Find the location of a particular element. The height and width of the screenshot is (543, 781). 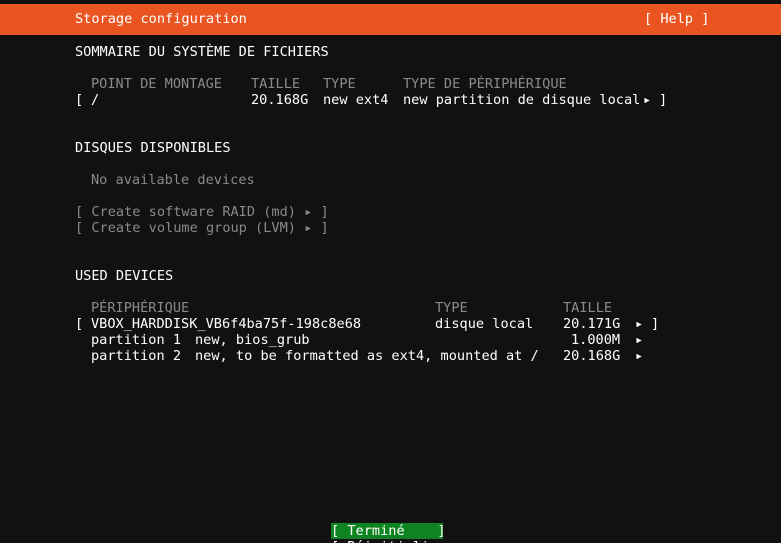

partition-size: 20.168G is located at coordinates (592, 356).